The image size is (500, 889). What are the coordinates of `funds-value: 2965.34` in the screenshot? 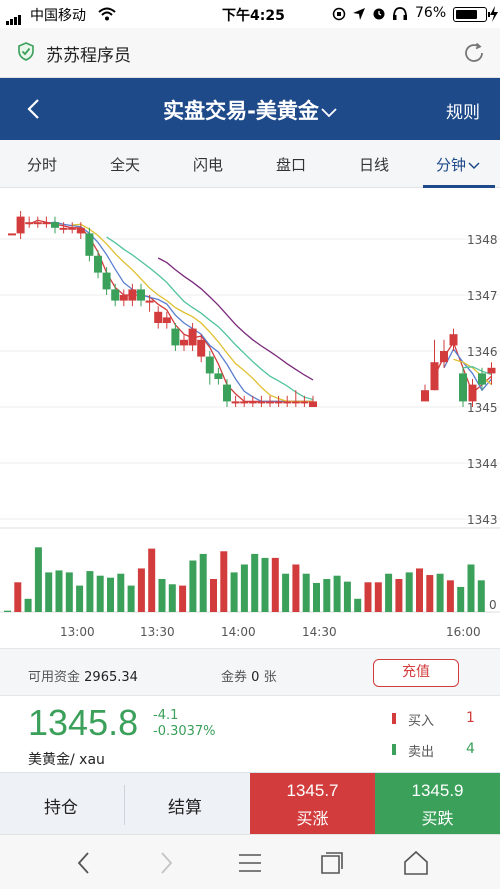 It's located at (111, 677).